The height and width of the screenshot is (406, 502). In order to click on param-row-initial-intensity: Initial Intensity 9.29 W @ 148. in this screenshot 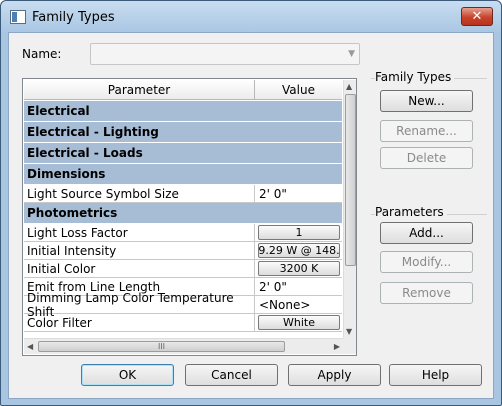, I will do `click(183, 251)`.